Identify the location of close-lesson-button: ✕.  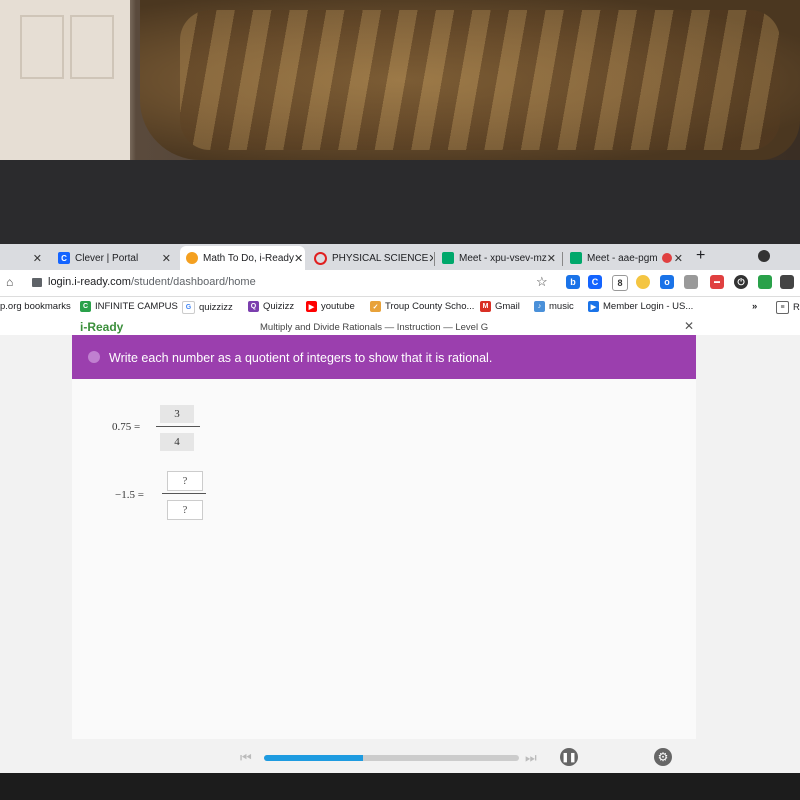
(689, 326).